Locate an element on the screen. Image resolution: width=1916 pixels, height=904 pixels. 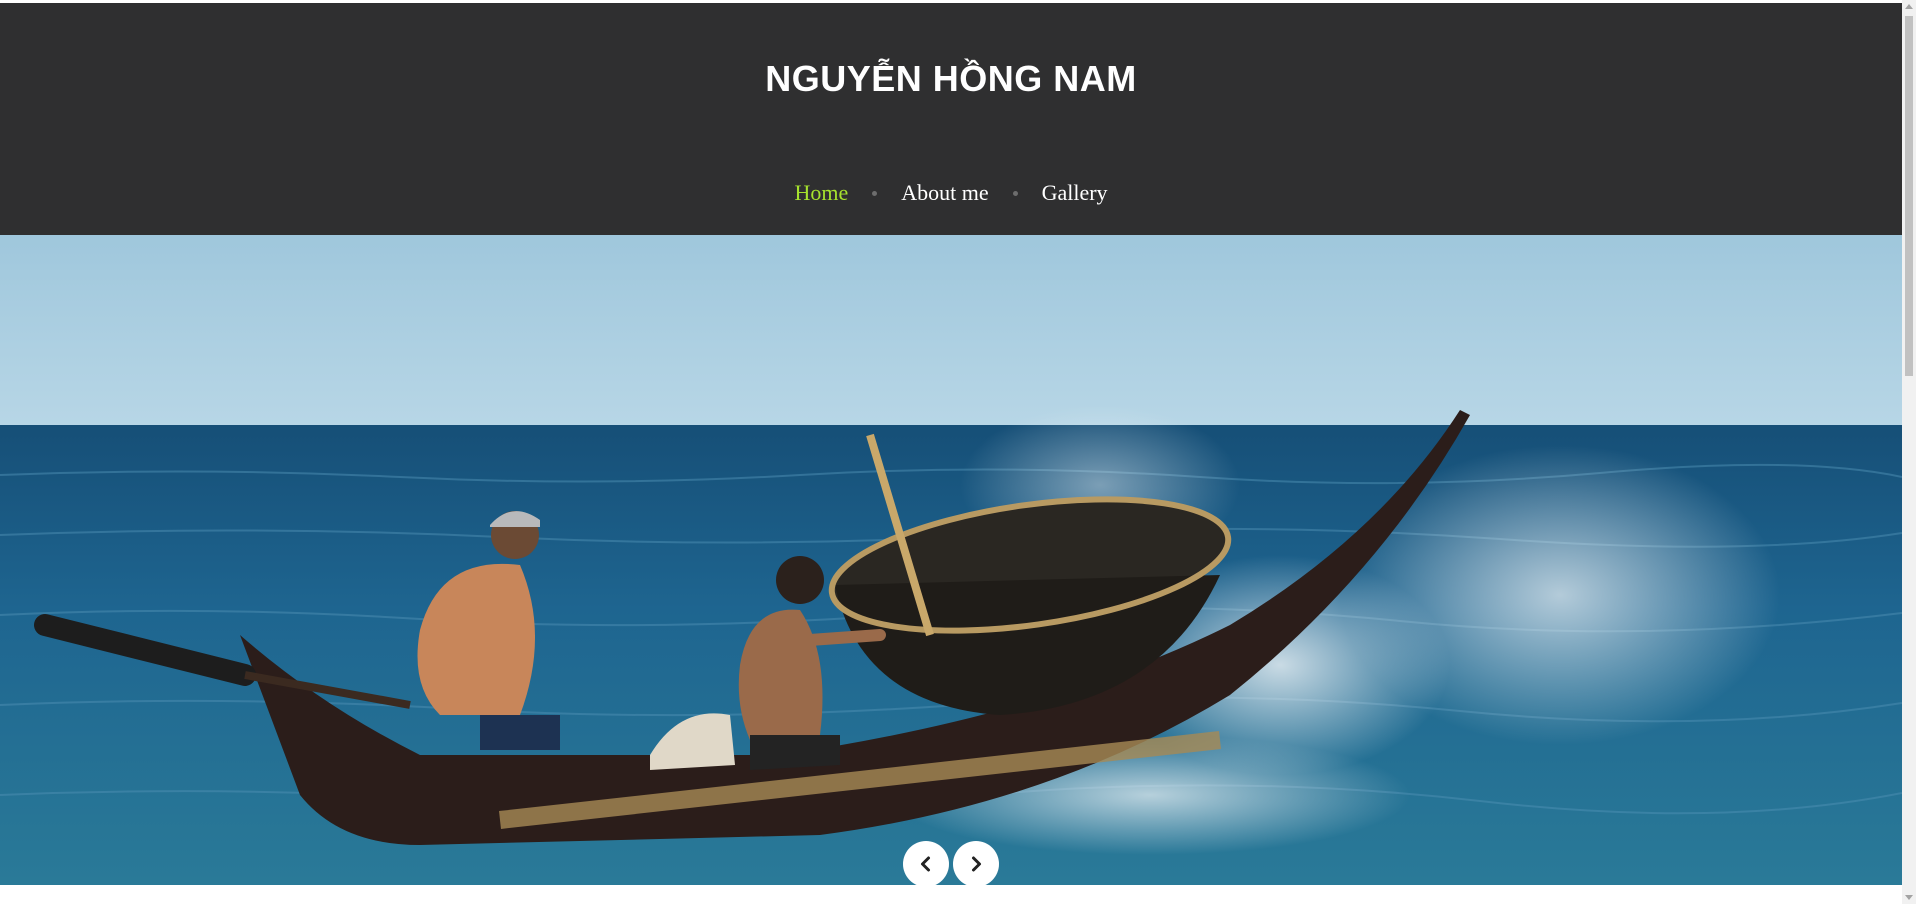
slider-prev-button is located at coordinates (926, 864).